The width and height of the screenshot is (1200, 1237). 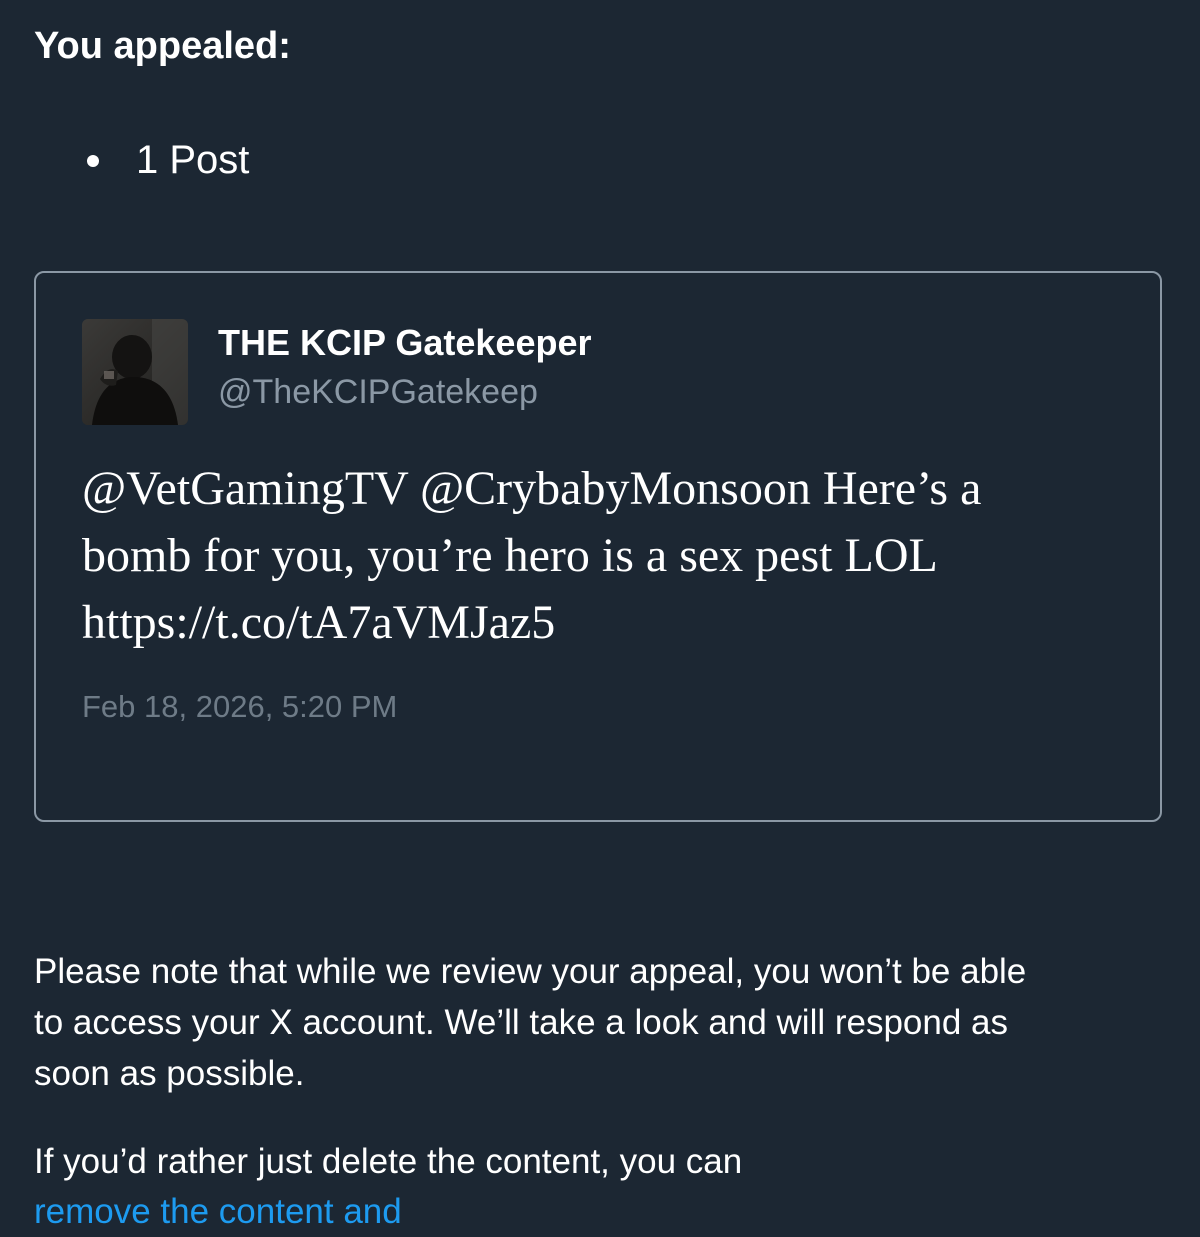 What do you see at coordinates (93, 161) in the screenshot?
I see `bullet-icon` at bounding box center [93, 161].